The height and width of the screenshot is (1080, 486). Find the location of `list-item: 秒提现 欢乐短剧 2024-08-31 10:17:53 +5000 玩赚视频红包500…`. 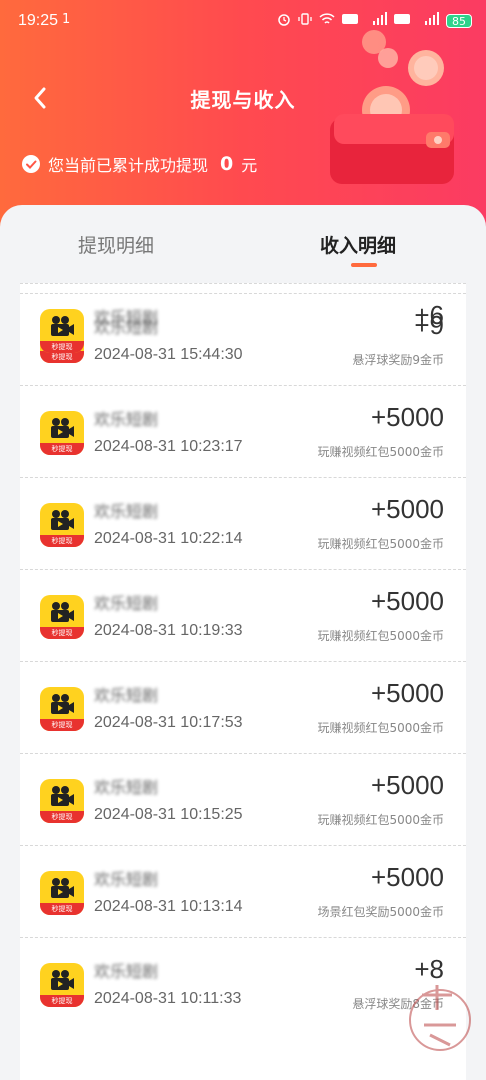

list-item: 秒提现 欢乐短剧 2024-08-31 10:17:53 +5000 玩赚视频红包500… is located at coordinates (243, 707).